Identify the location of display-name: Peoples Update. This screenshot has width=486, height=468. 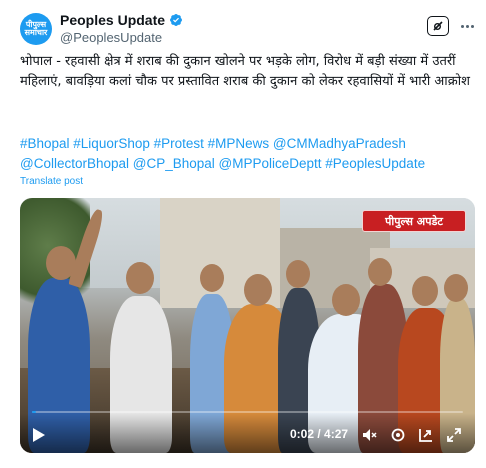
(112, 20).